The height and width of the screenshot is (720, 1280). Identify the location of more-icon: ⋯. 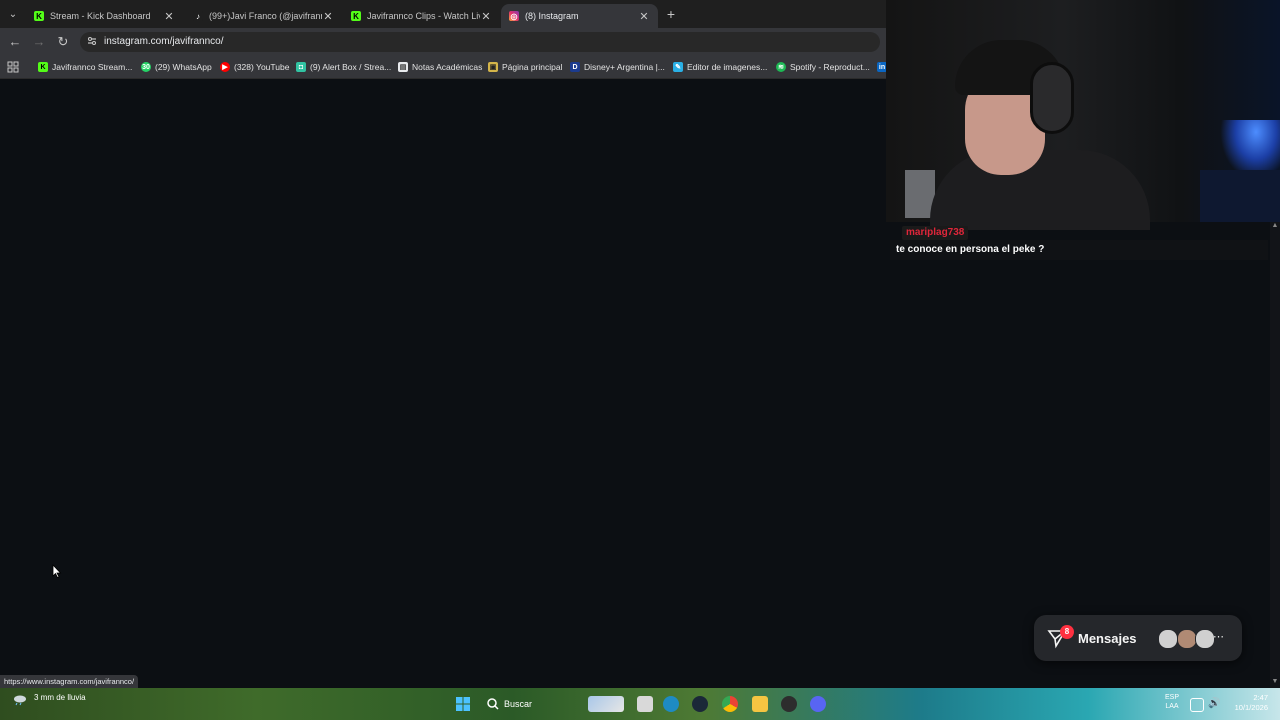
(1218, 636).